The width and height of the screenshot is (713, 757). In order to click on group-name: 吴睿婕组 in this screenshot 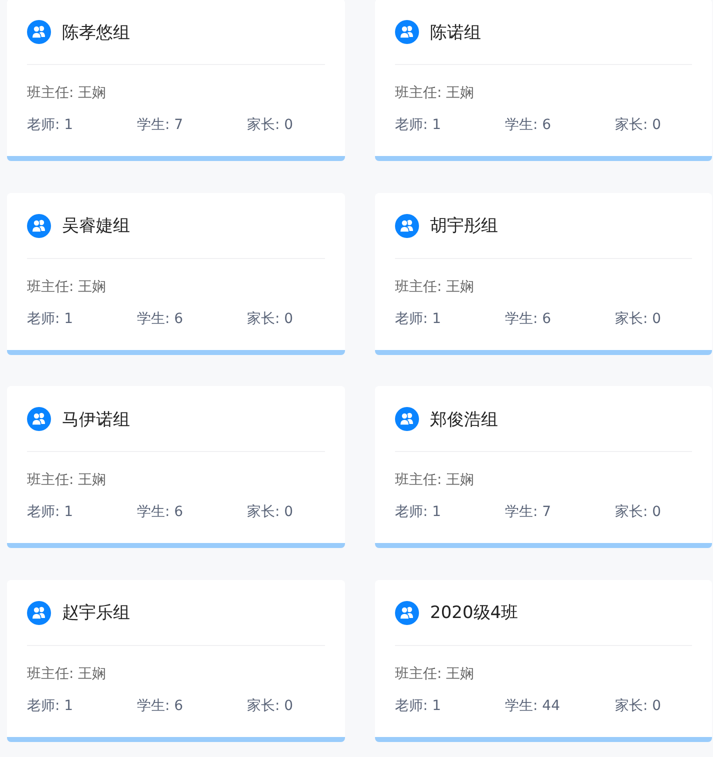, I will do `click(96, 226)`.